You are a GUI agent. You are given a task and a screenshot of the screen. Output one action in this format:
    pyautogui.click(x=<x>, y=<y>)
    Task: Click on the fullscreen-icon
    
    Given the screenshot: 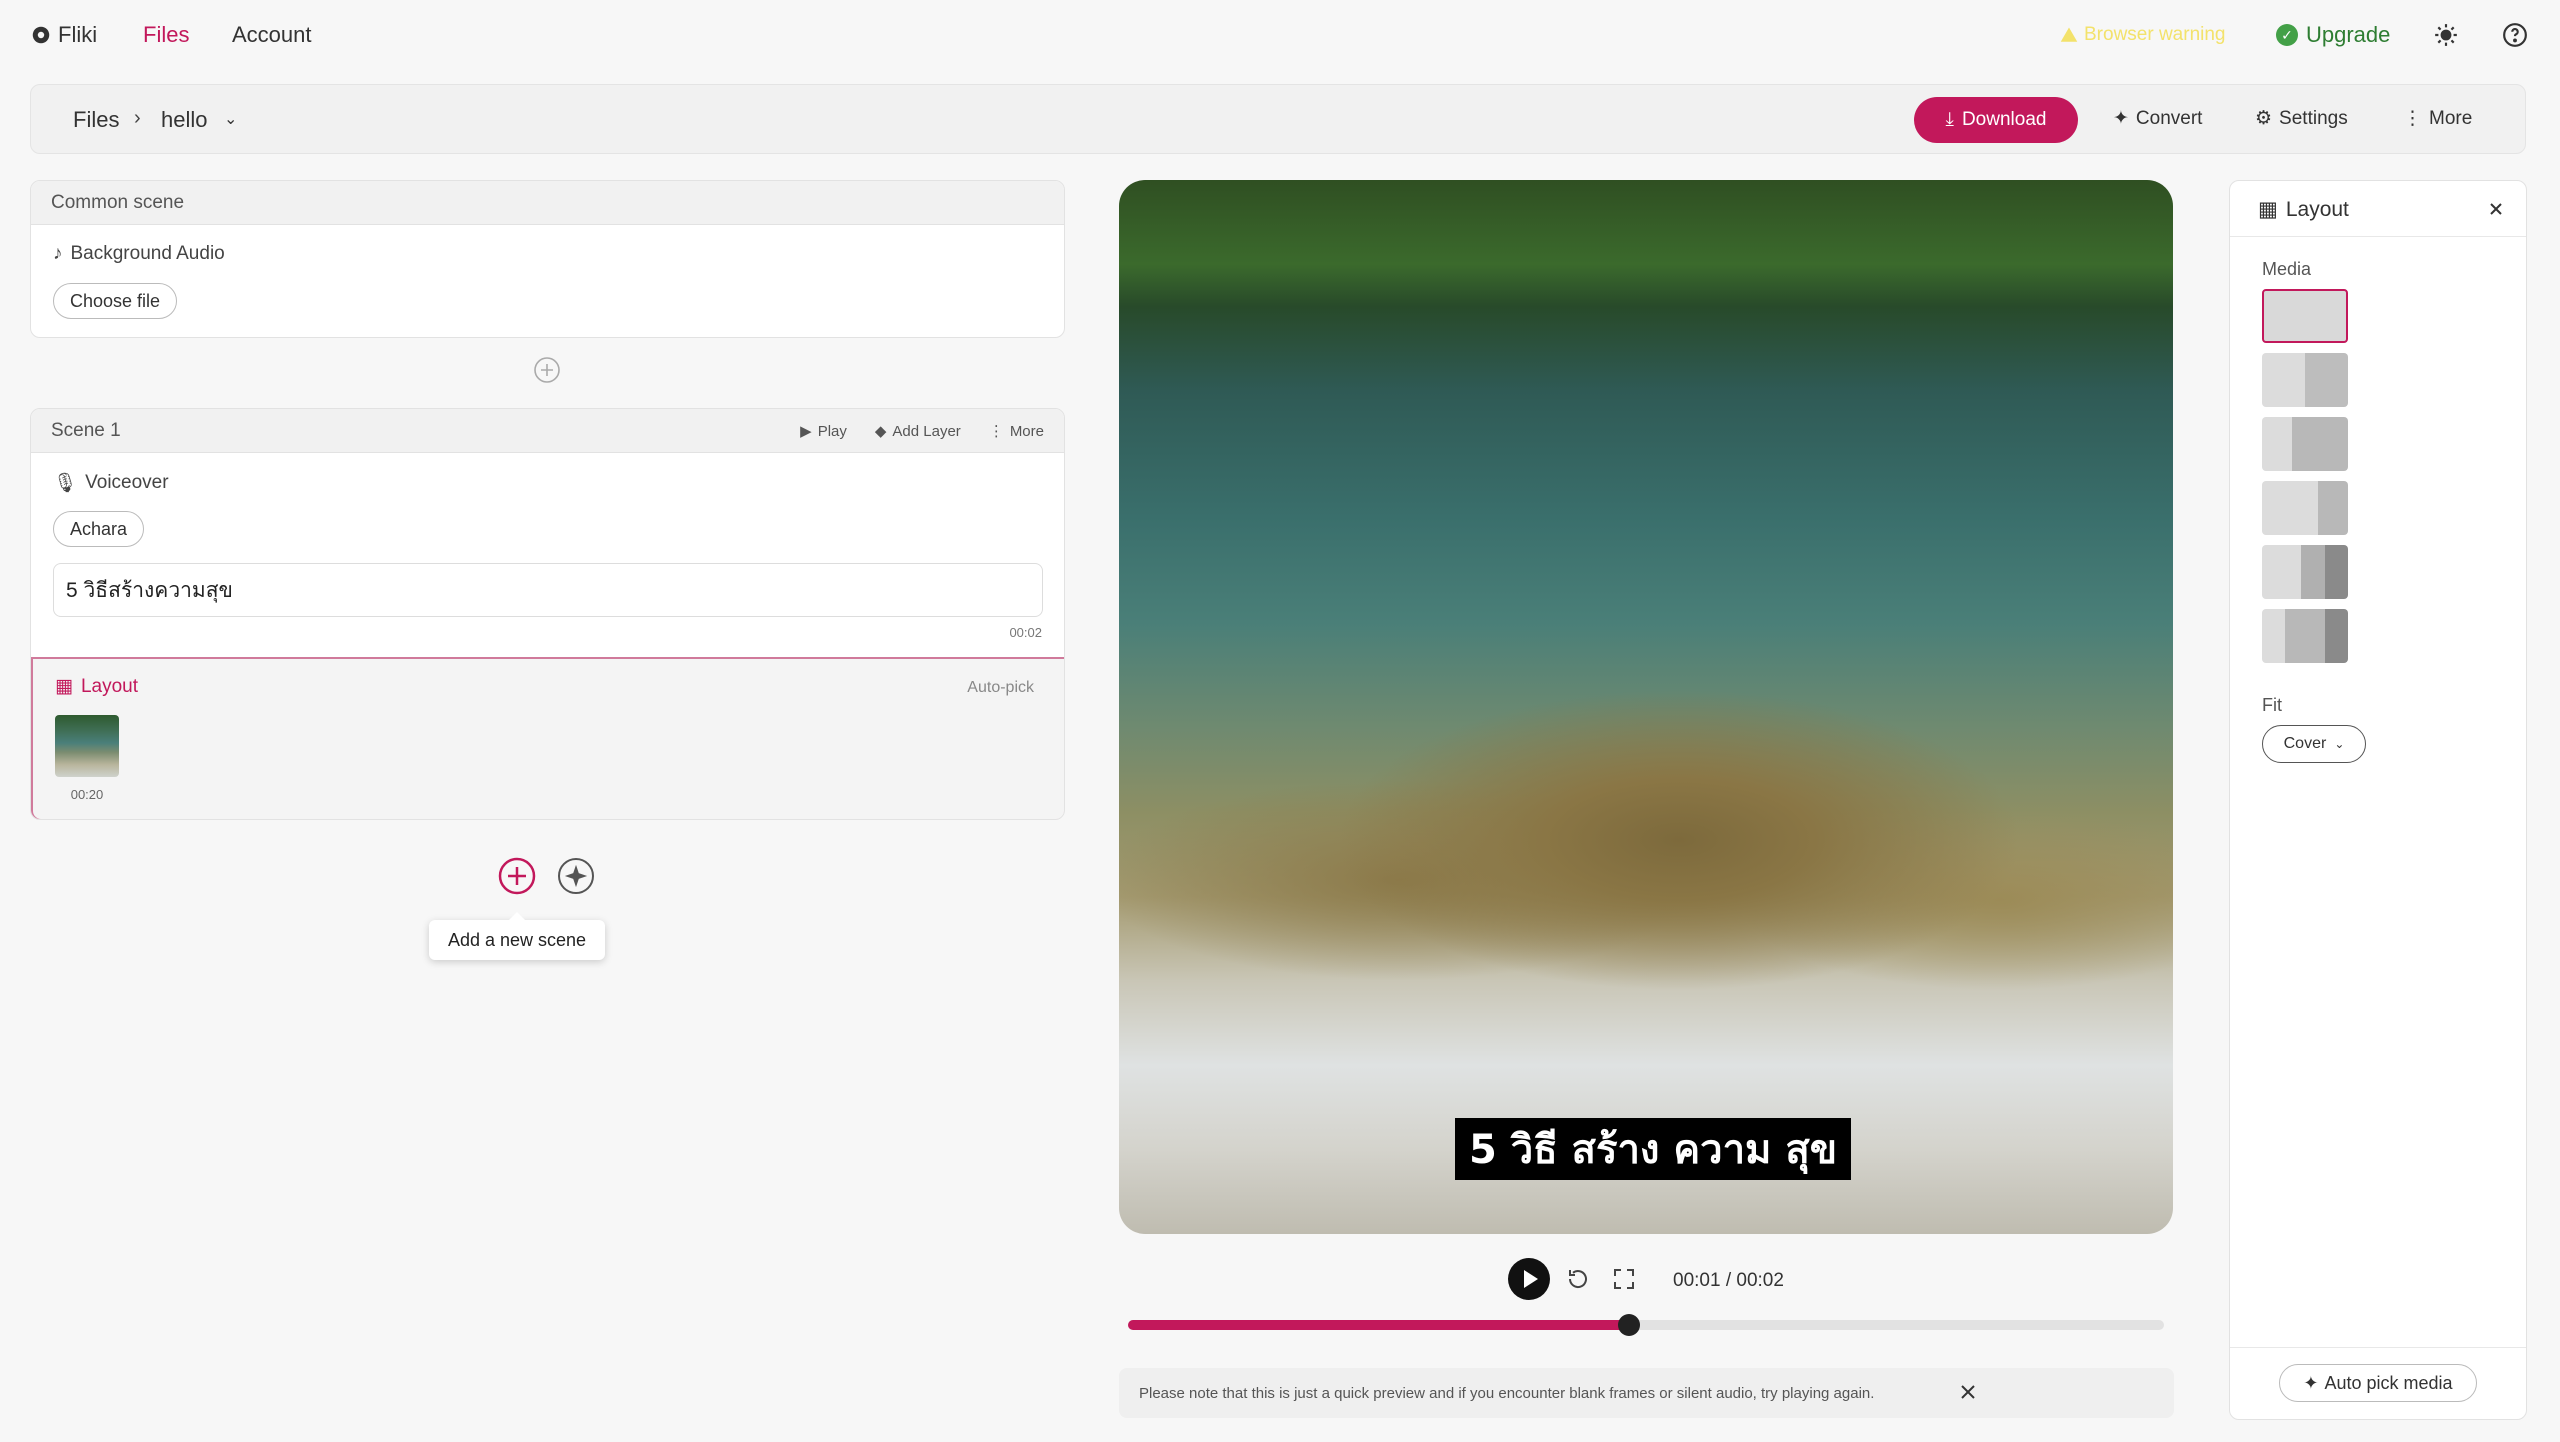 What is the action you would take?
    pyautogui.click(x=1624, y=1279)
    